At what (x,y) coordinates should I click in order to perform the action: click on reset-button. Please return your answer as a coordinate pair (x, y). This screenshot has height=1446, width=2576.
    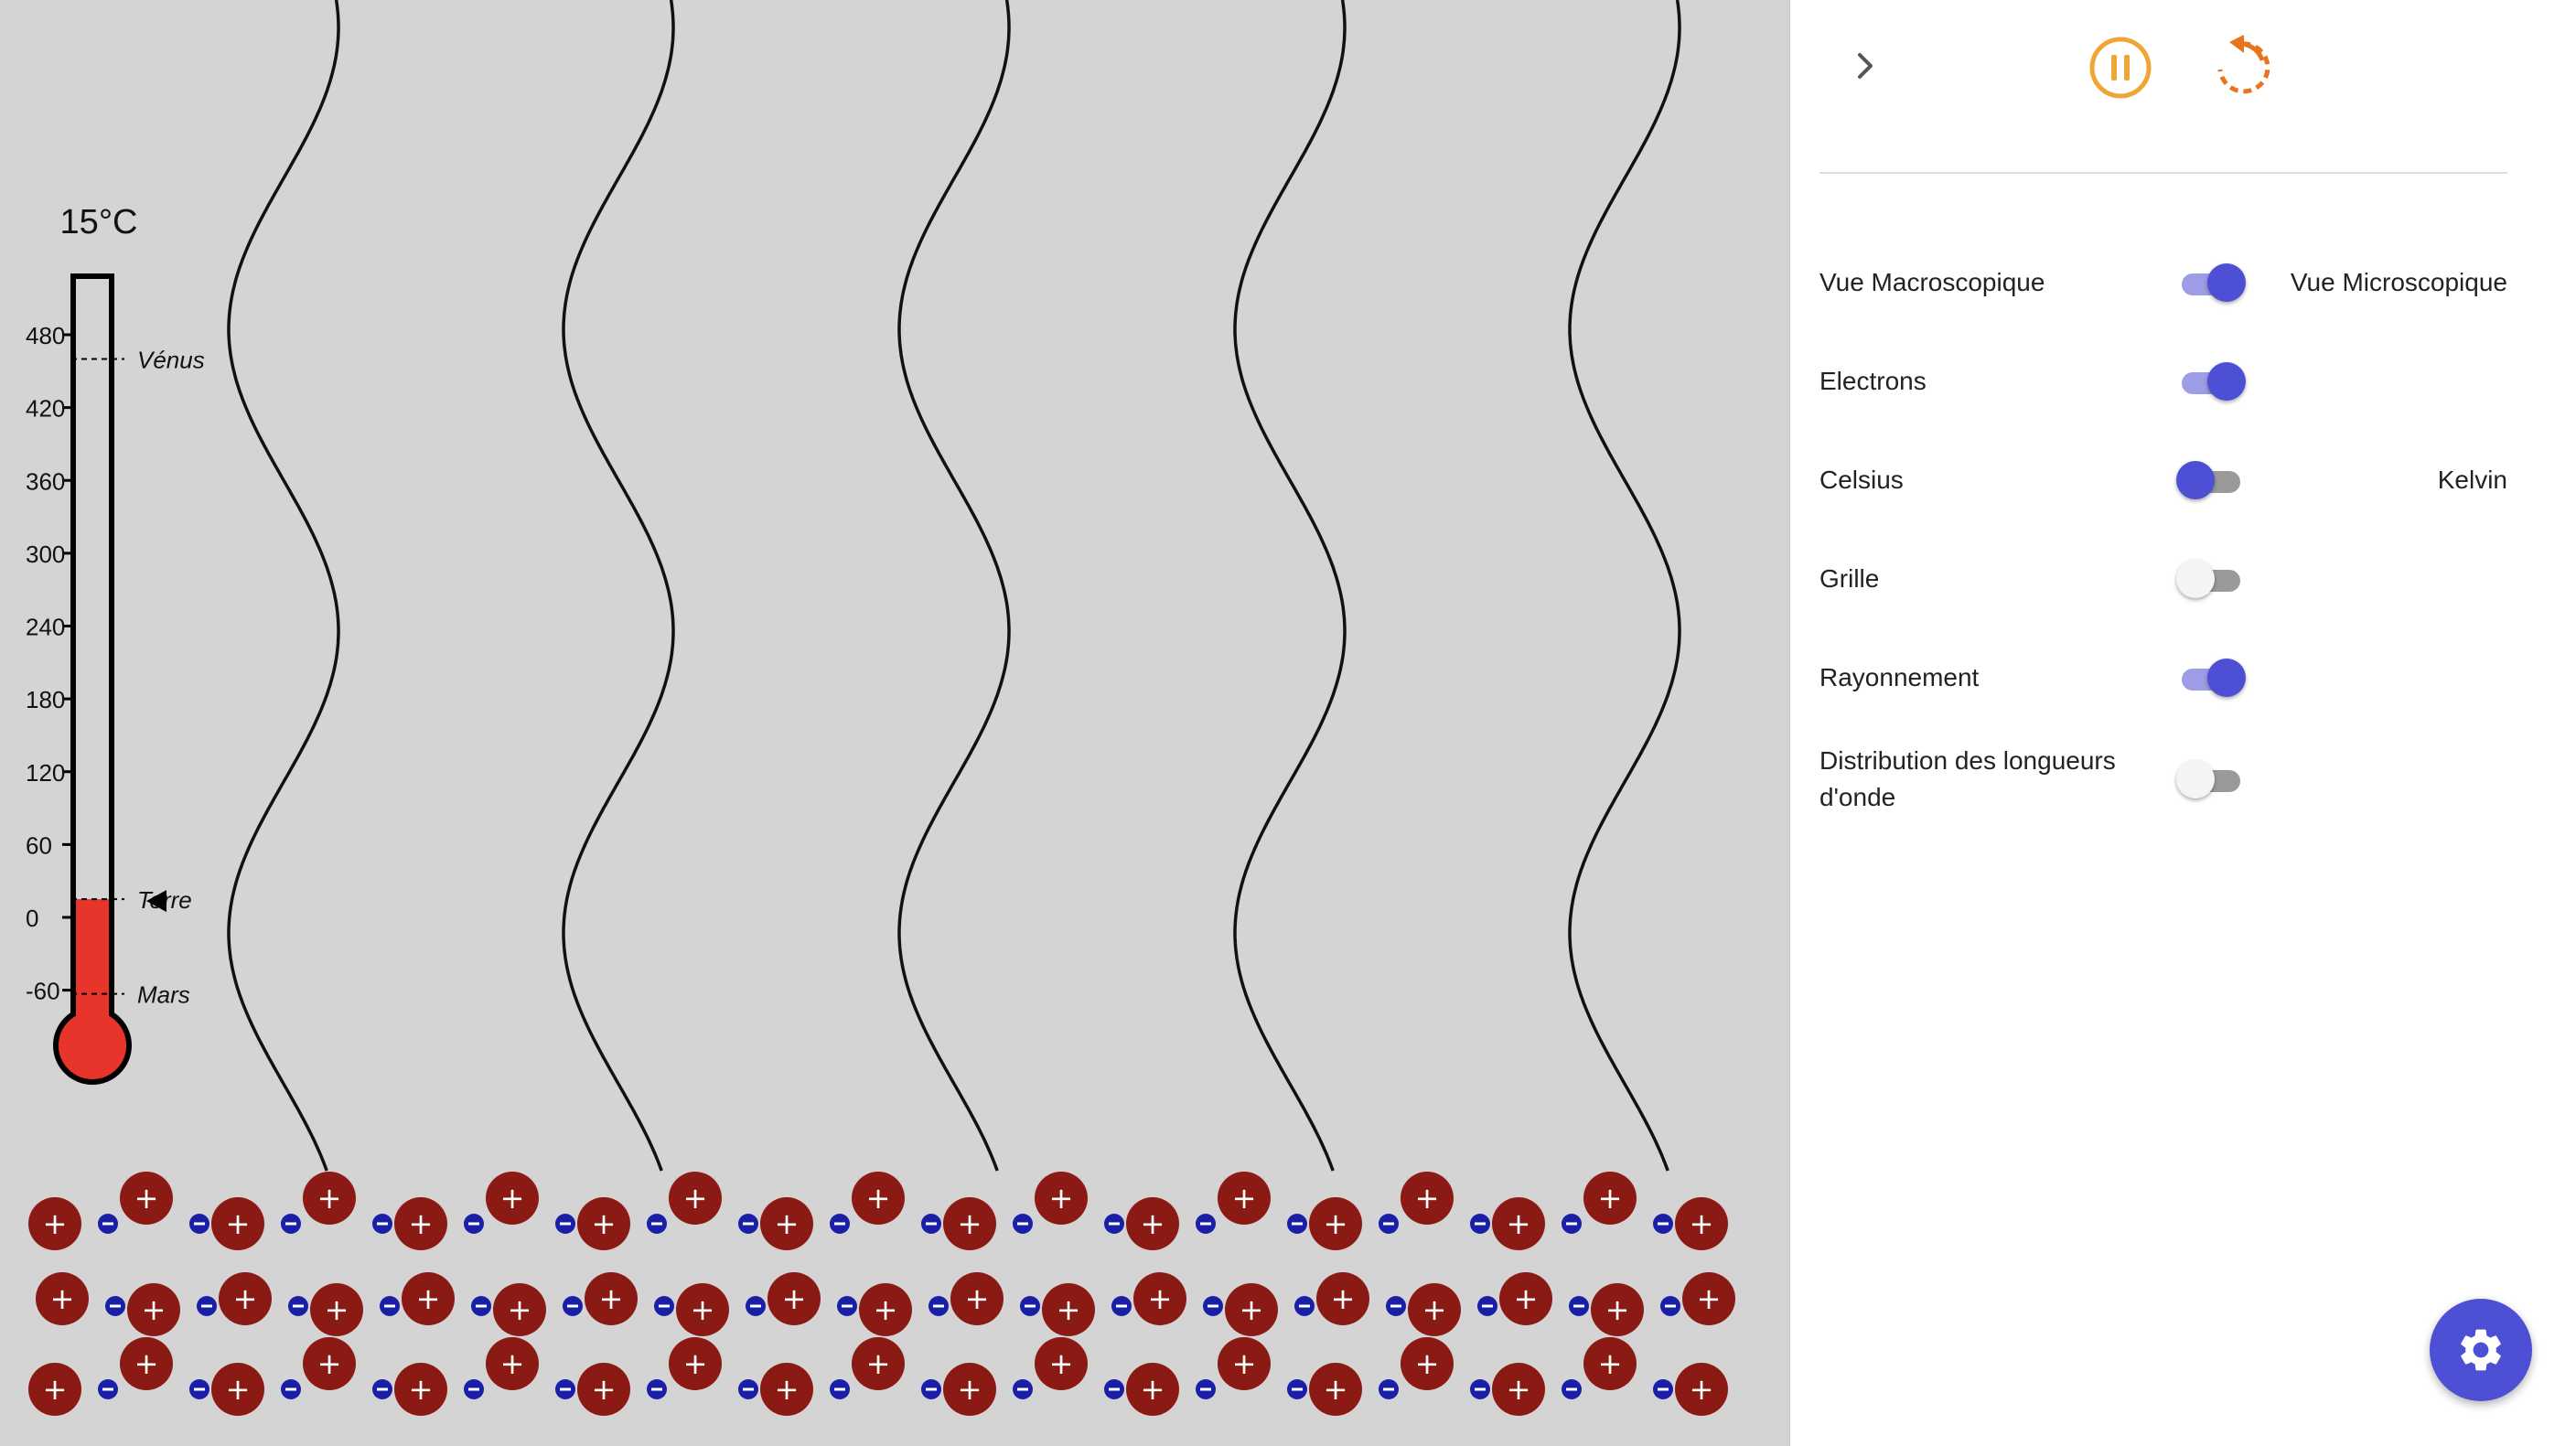
    Looking at the image, I should click on (2242, 66).